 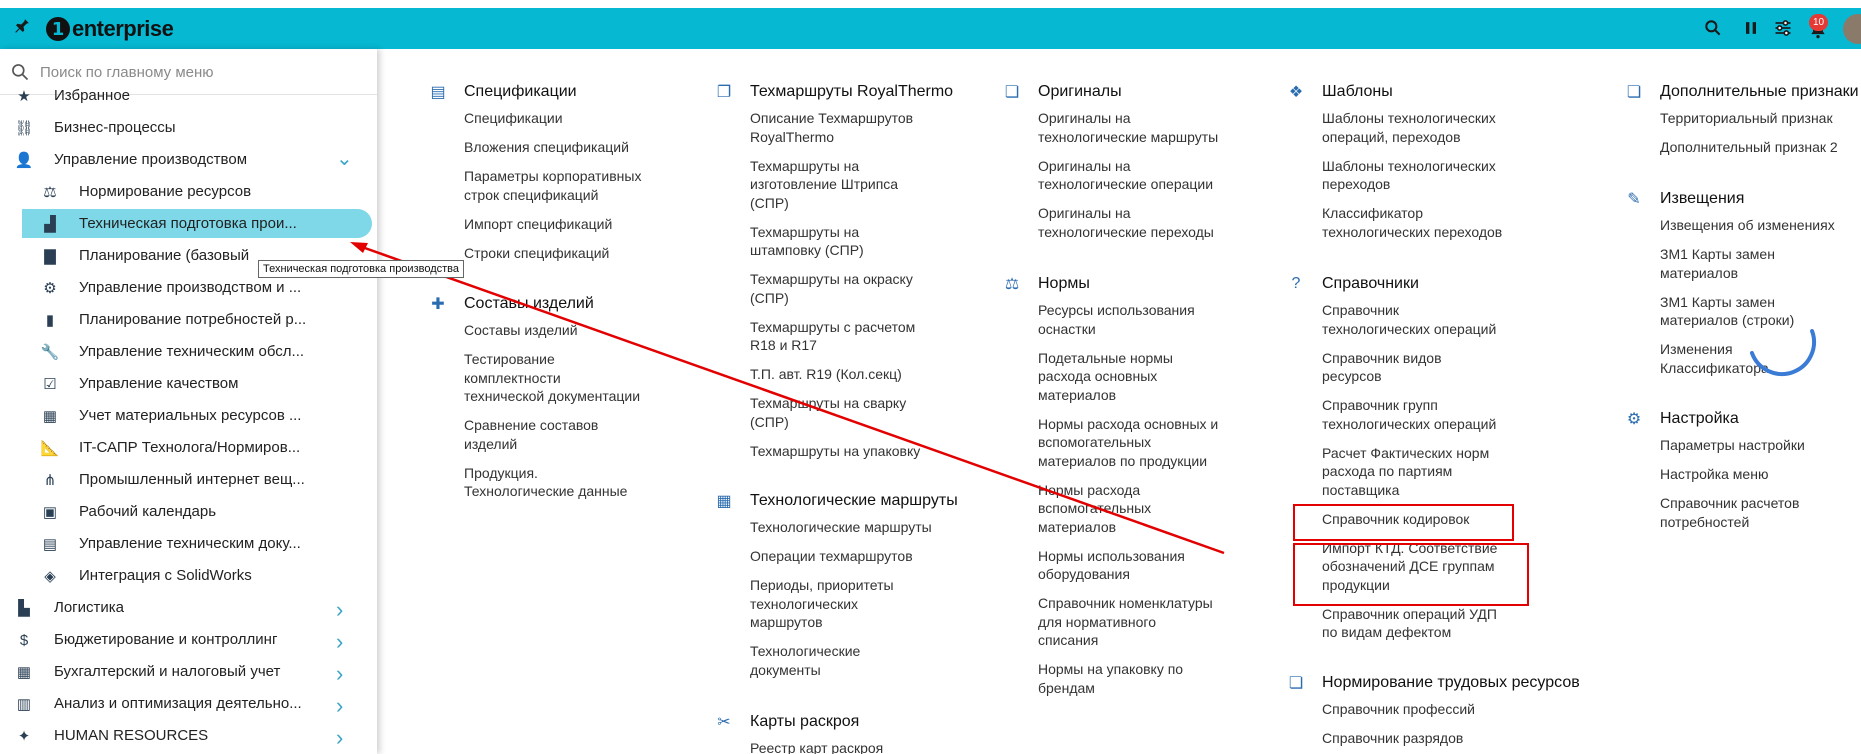 What do you see at coordinates (188, 160) in the screenshot?
I see `sidebar-item: 👤 Управление производством ⌄` at bounding box center [188, 160].